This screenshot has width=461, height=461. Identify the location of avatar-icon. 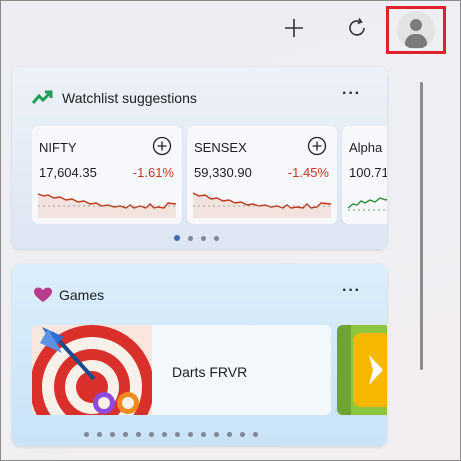
(416, 30).